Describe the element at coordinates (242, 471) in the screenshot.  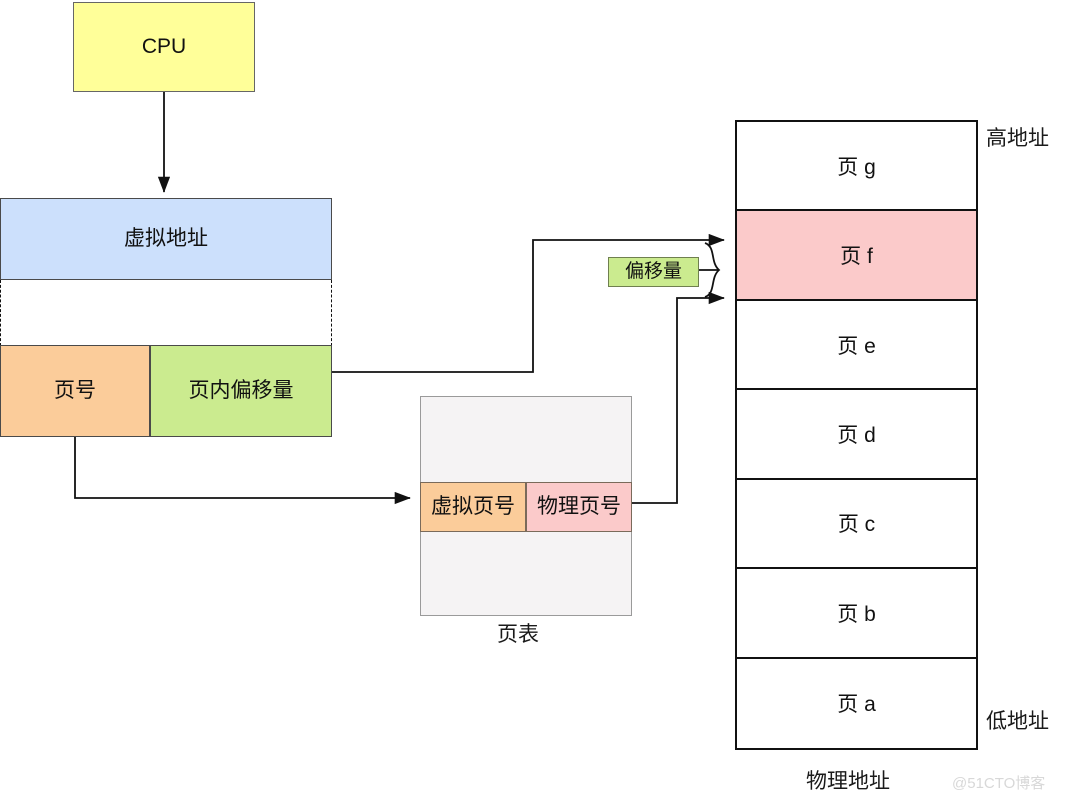
I see `wire-page-number-to-page-table` at that location.